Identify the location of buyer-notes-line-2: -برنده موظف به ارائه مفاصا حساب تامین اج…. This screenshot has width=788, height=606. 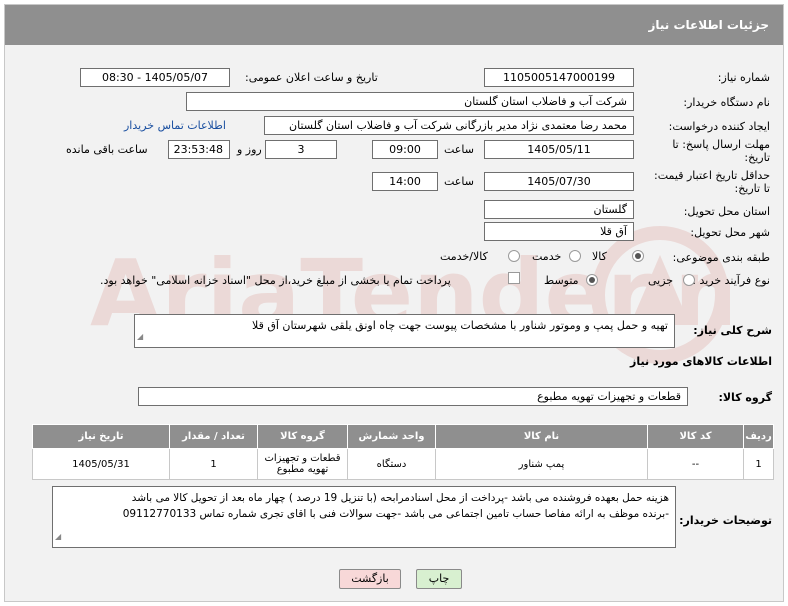
(395, 514).